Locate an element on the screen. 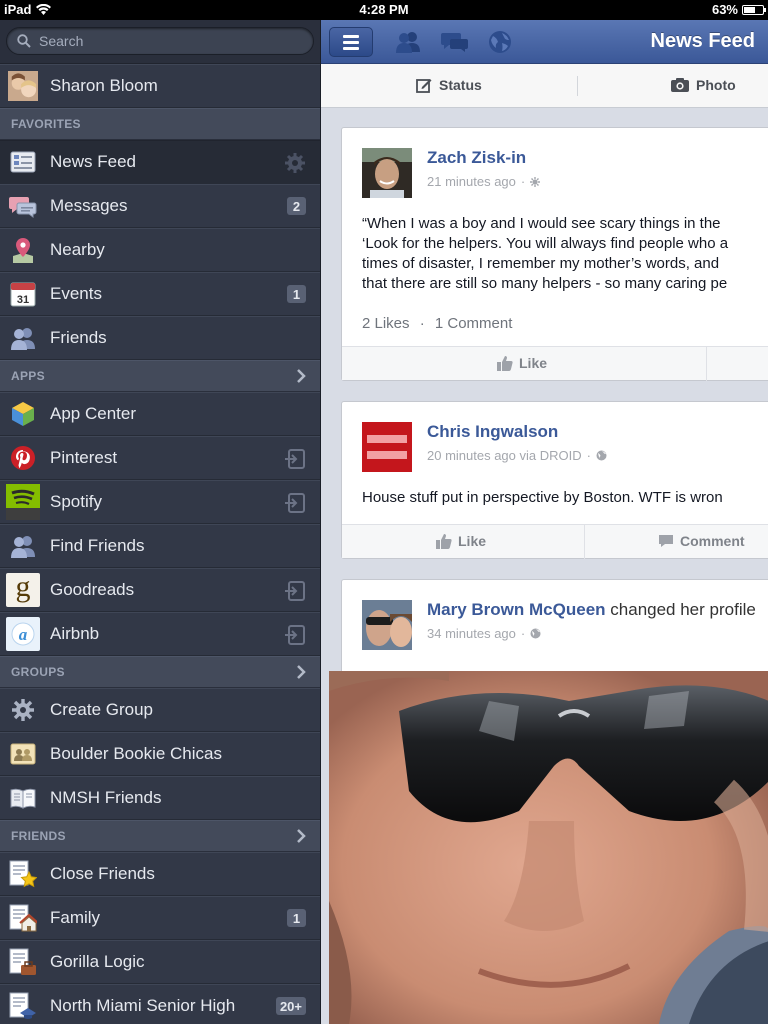  messages-icon is located at coordinates (23, 206).